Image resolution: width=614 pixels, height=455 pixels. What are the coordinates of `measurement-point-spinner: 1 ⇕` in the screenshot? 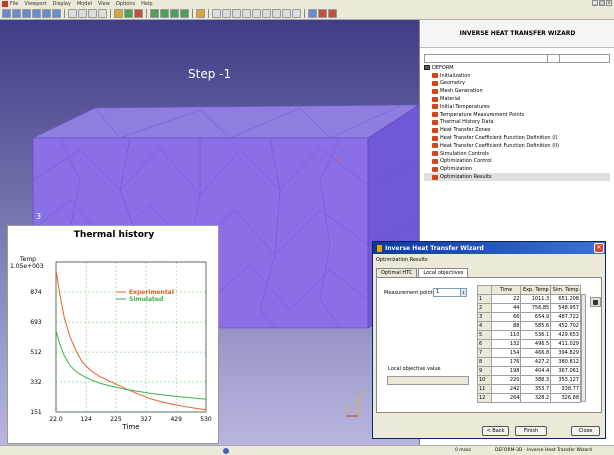 It's located at (450, 292).